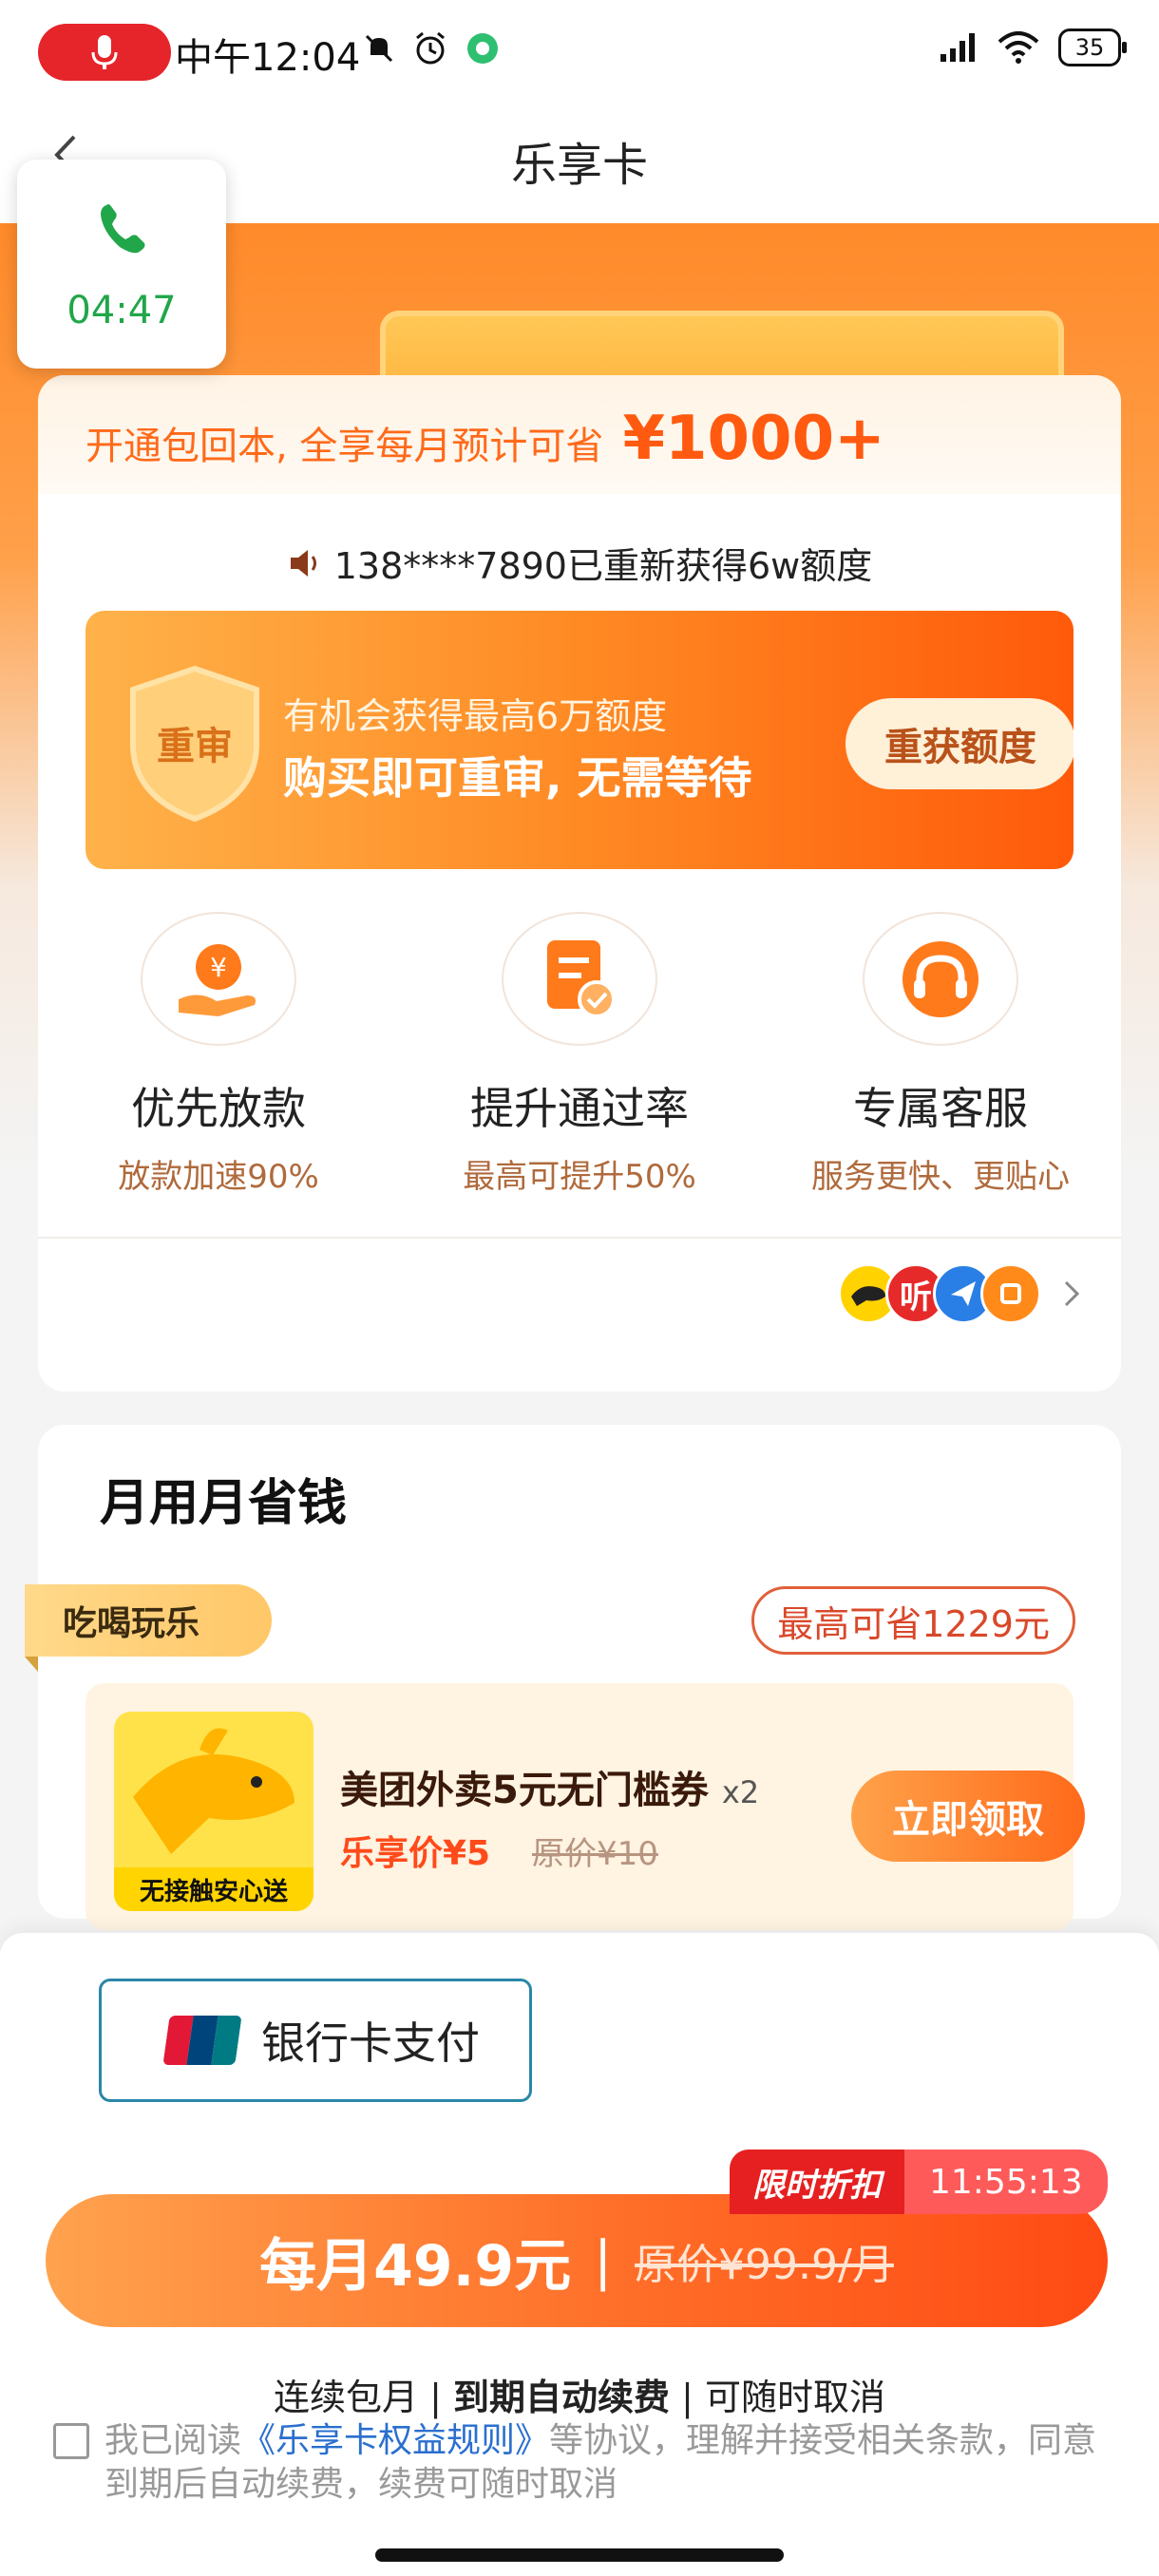 Image resolution: width=1159 pixels, height=2576 pixels. Describe the element at coordinates (148, 1620) in the screenshot. I see `category-tag: 吃喝玩乐` at that location.